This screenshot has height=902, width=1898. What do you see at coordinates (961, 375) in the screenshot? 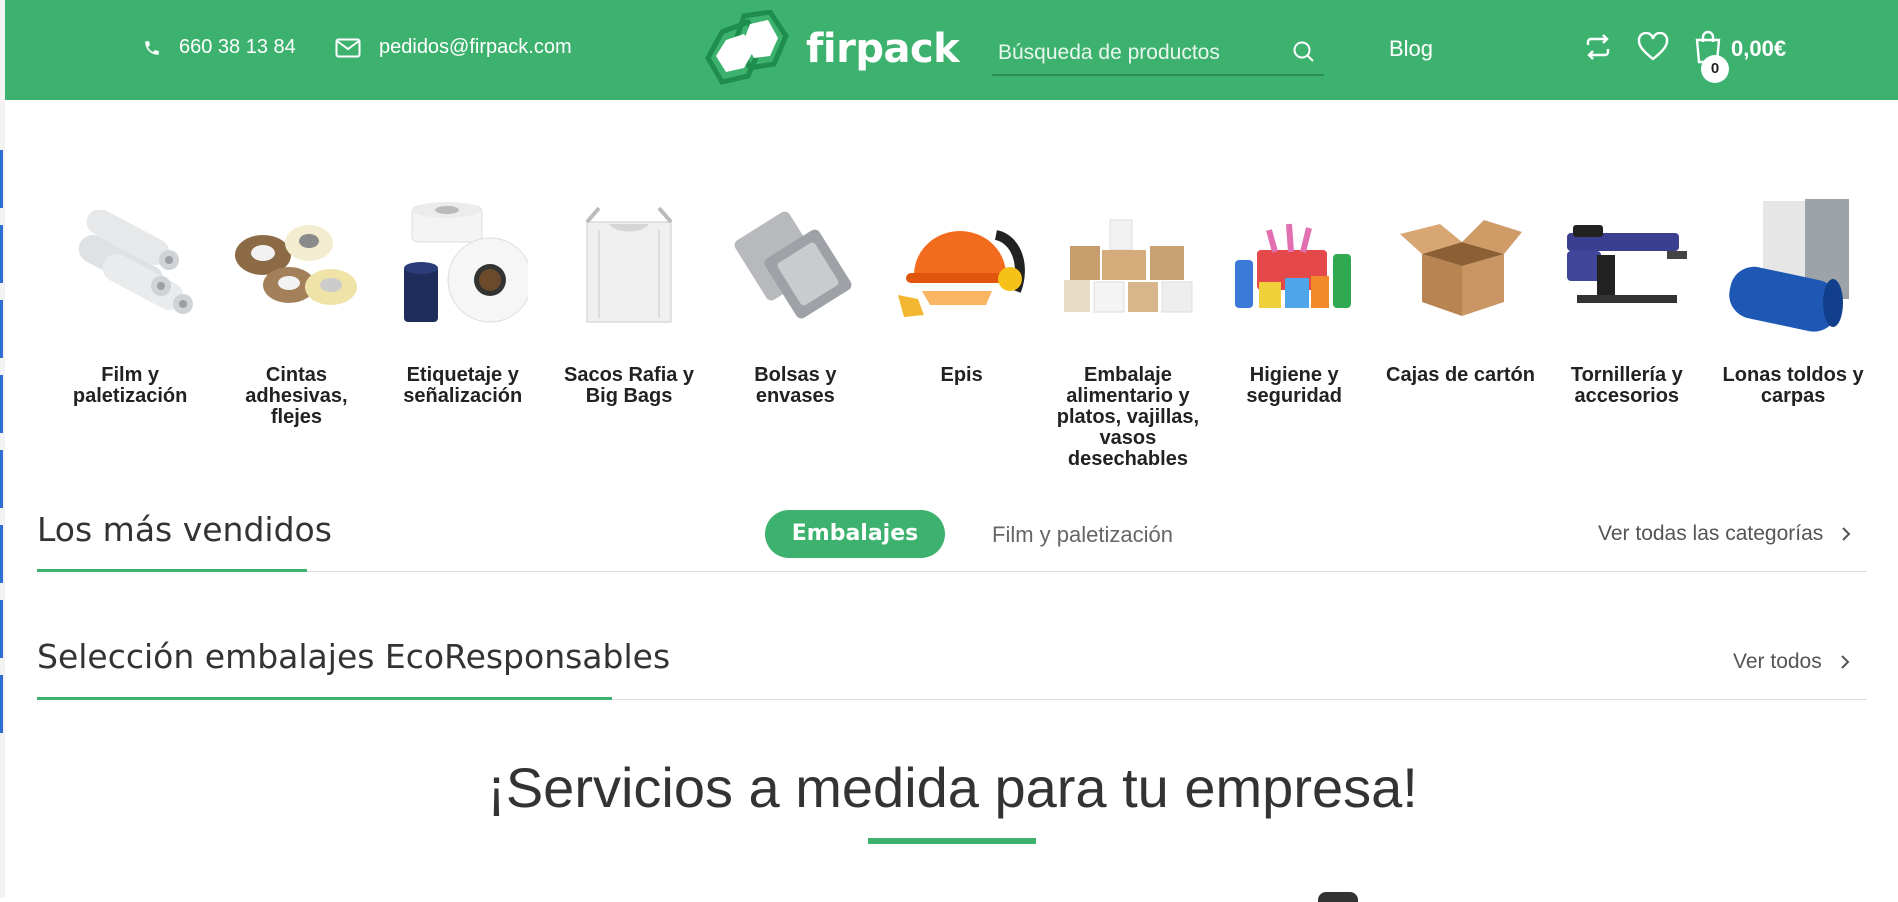
I see `category-label: Epis` at bounding box center [961, 375].